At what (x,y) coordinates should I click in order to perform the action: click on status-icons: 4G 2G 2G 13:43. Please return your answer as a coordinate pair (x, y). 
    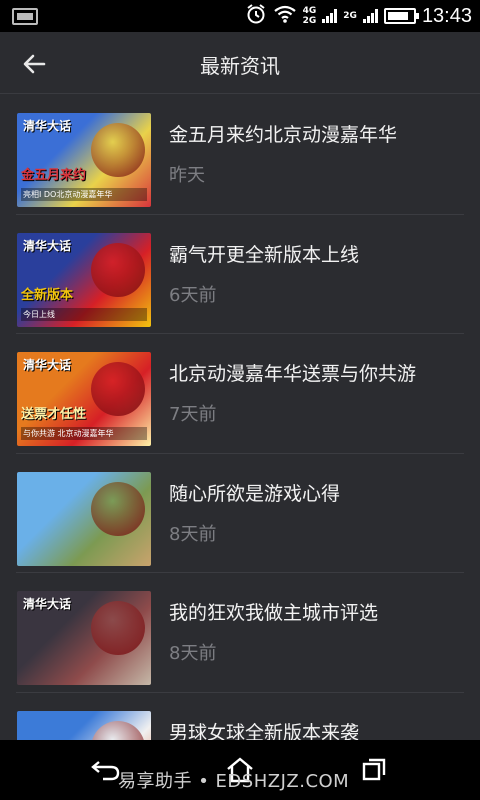
    Looking at the image, I should click on (358, 16).